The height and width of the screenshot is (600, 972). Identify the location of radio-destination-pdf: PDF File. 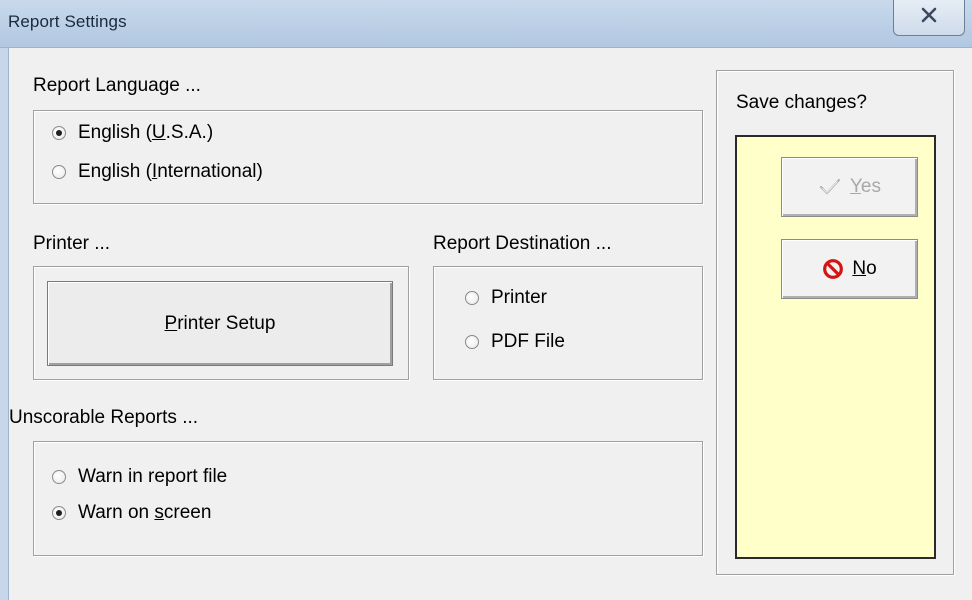
(515, 342).